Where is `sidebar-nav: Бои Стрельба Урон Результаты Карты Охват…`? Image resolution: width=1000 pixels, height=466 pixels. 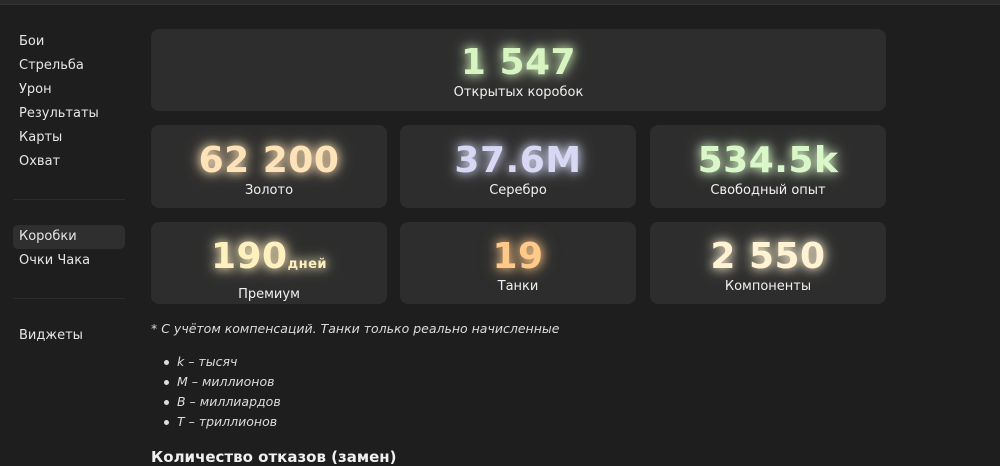
sidebar-nav: Бои Стрельба Урон Результаты Карты Охват… is located at coordinates (67, 247).